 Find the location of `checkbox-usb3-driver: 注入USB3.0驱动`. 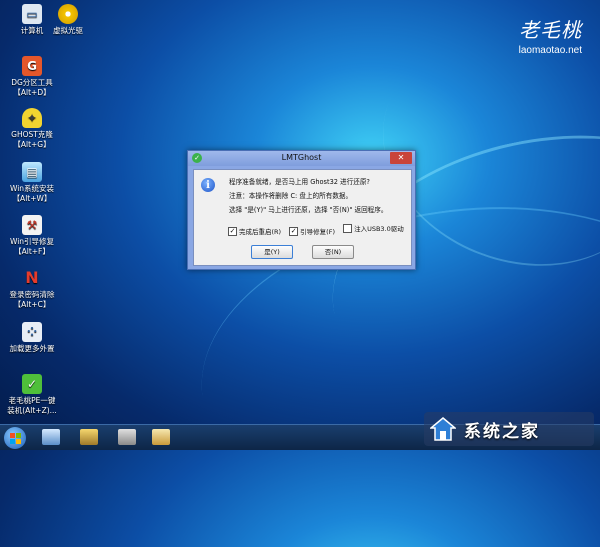

checkbox-usb3-driver: 注入USB3.0驱动 is located at coordinates (373, 228).